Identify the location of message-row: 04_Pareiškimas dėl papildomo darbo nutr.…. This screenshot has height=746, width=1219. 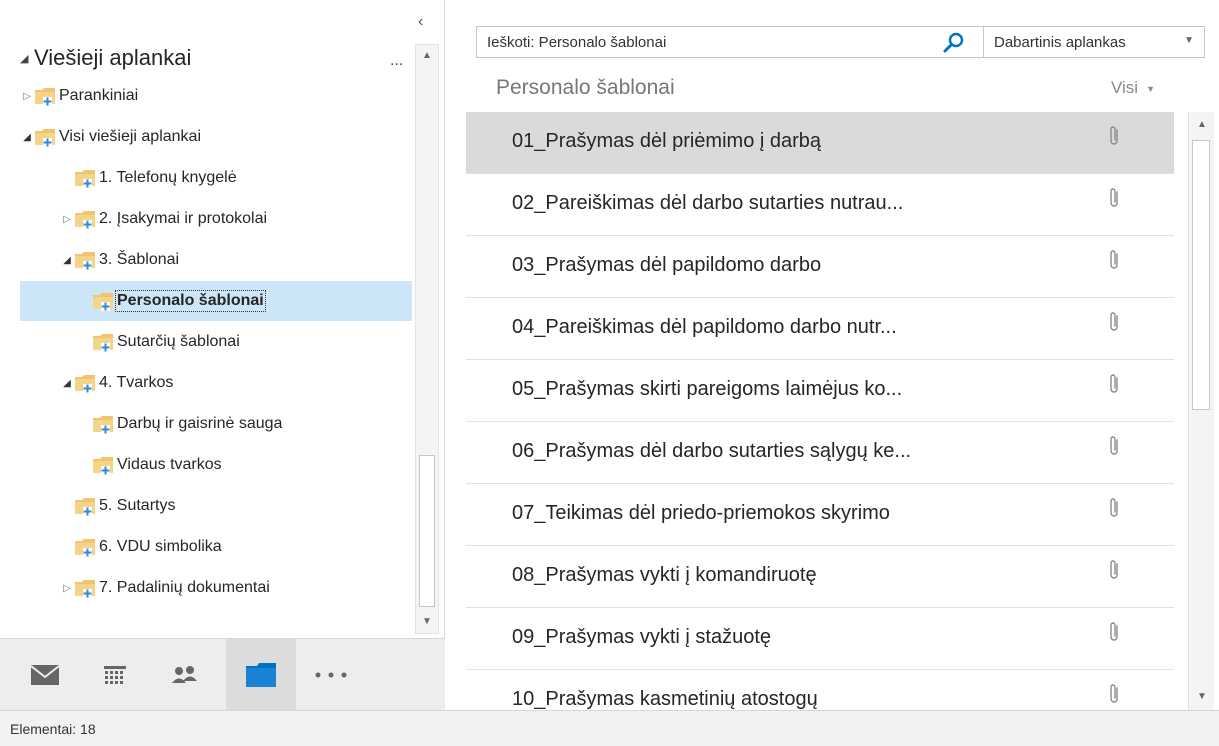
(820, 329).